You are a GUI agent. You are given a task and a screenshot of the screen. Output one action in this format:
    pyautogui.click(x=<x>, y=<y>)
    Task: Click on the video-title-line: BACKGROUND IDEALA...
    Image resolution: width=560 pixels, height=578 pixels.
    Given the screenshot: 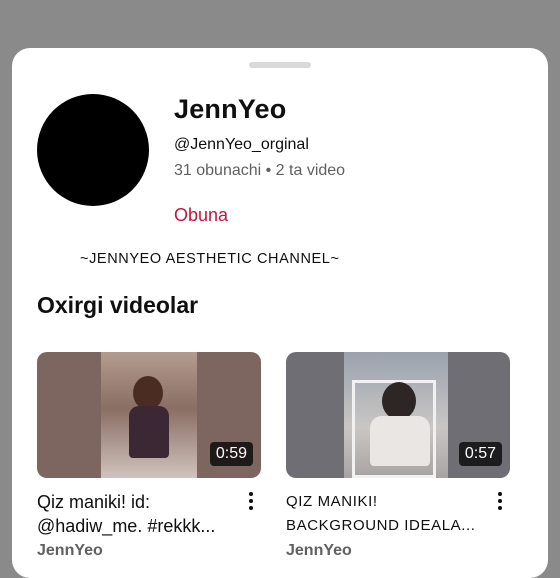 What is the action you would take?
    pyautogui.click(x=381, y=525)
    